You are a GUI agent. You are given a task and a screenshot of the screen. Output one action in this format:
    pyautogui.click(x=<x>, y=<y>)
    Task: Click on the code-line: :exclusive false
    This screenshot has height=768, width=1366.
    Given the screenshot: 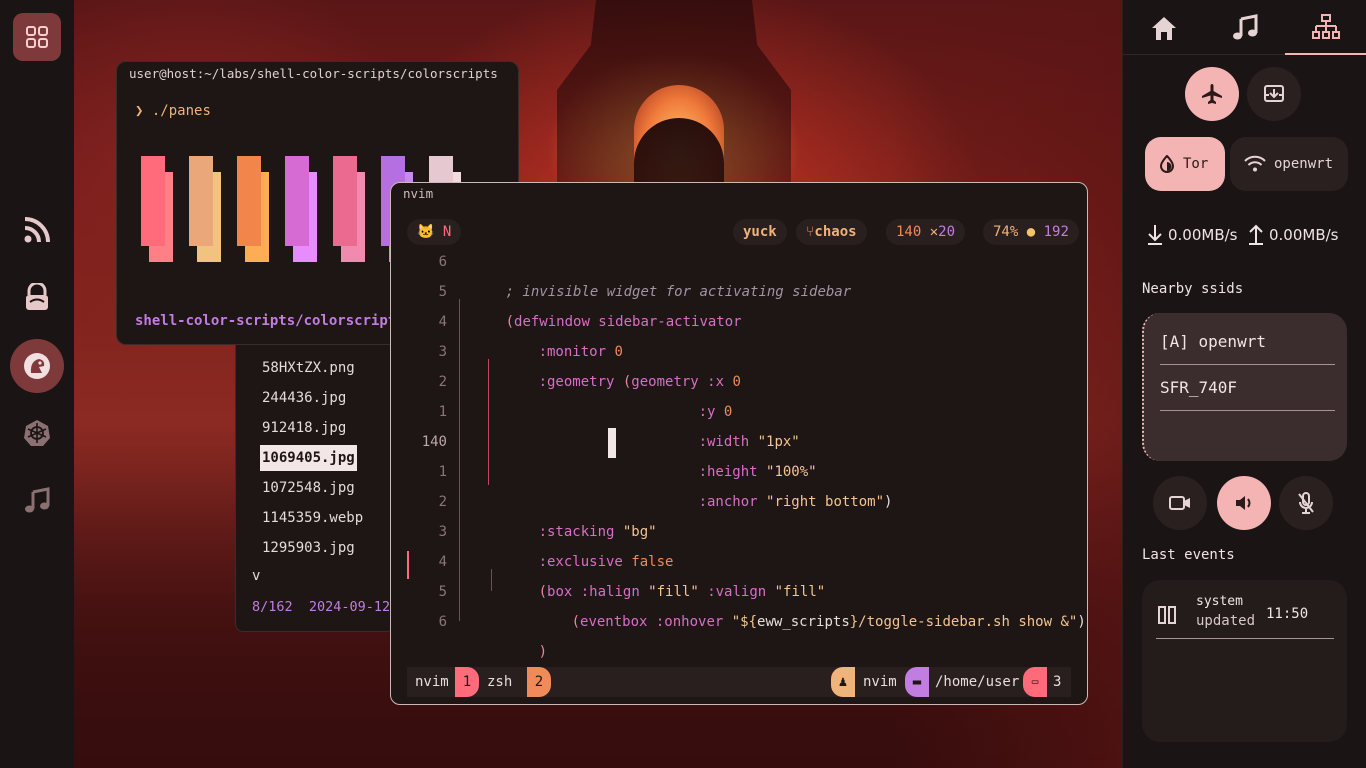 What is the action you would take?
    pyautogui.click(x=606, y=562)
    